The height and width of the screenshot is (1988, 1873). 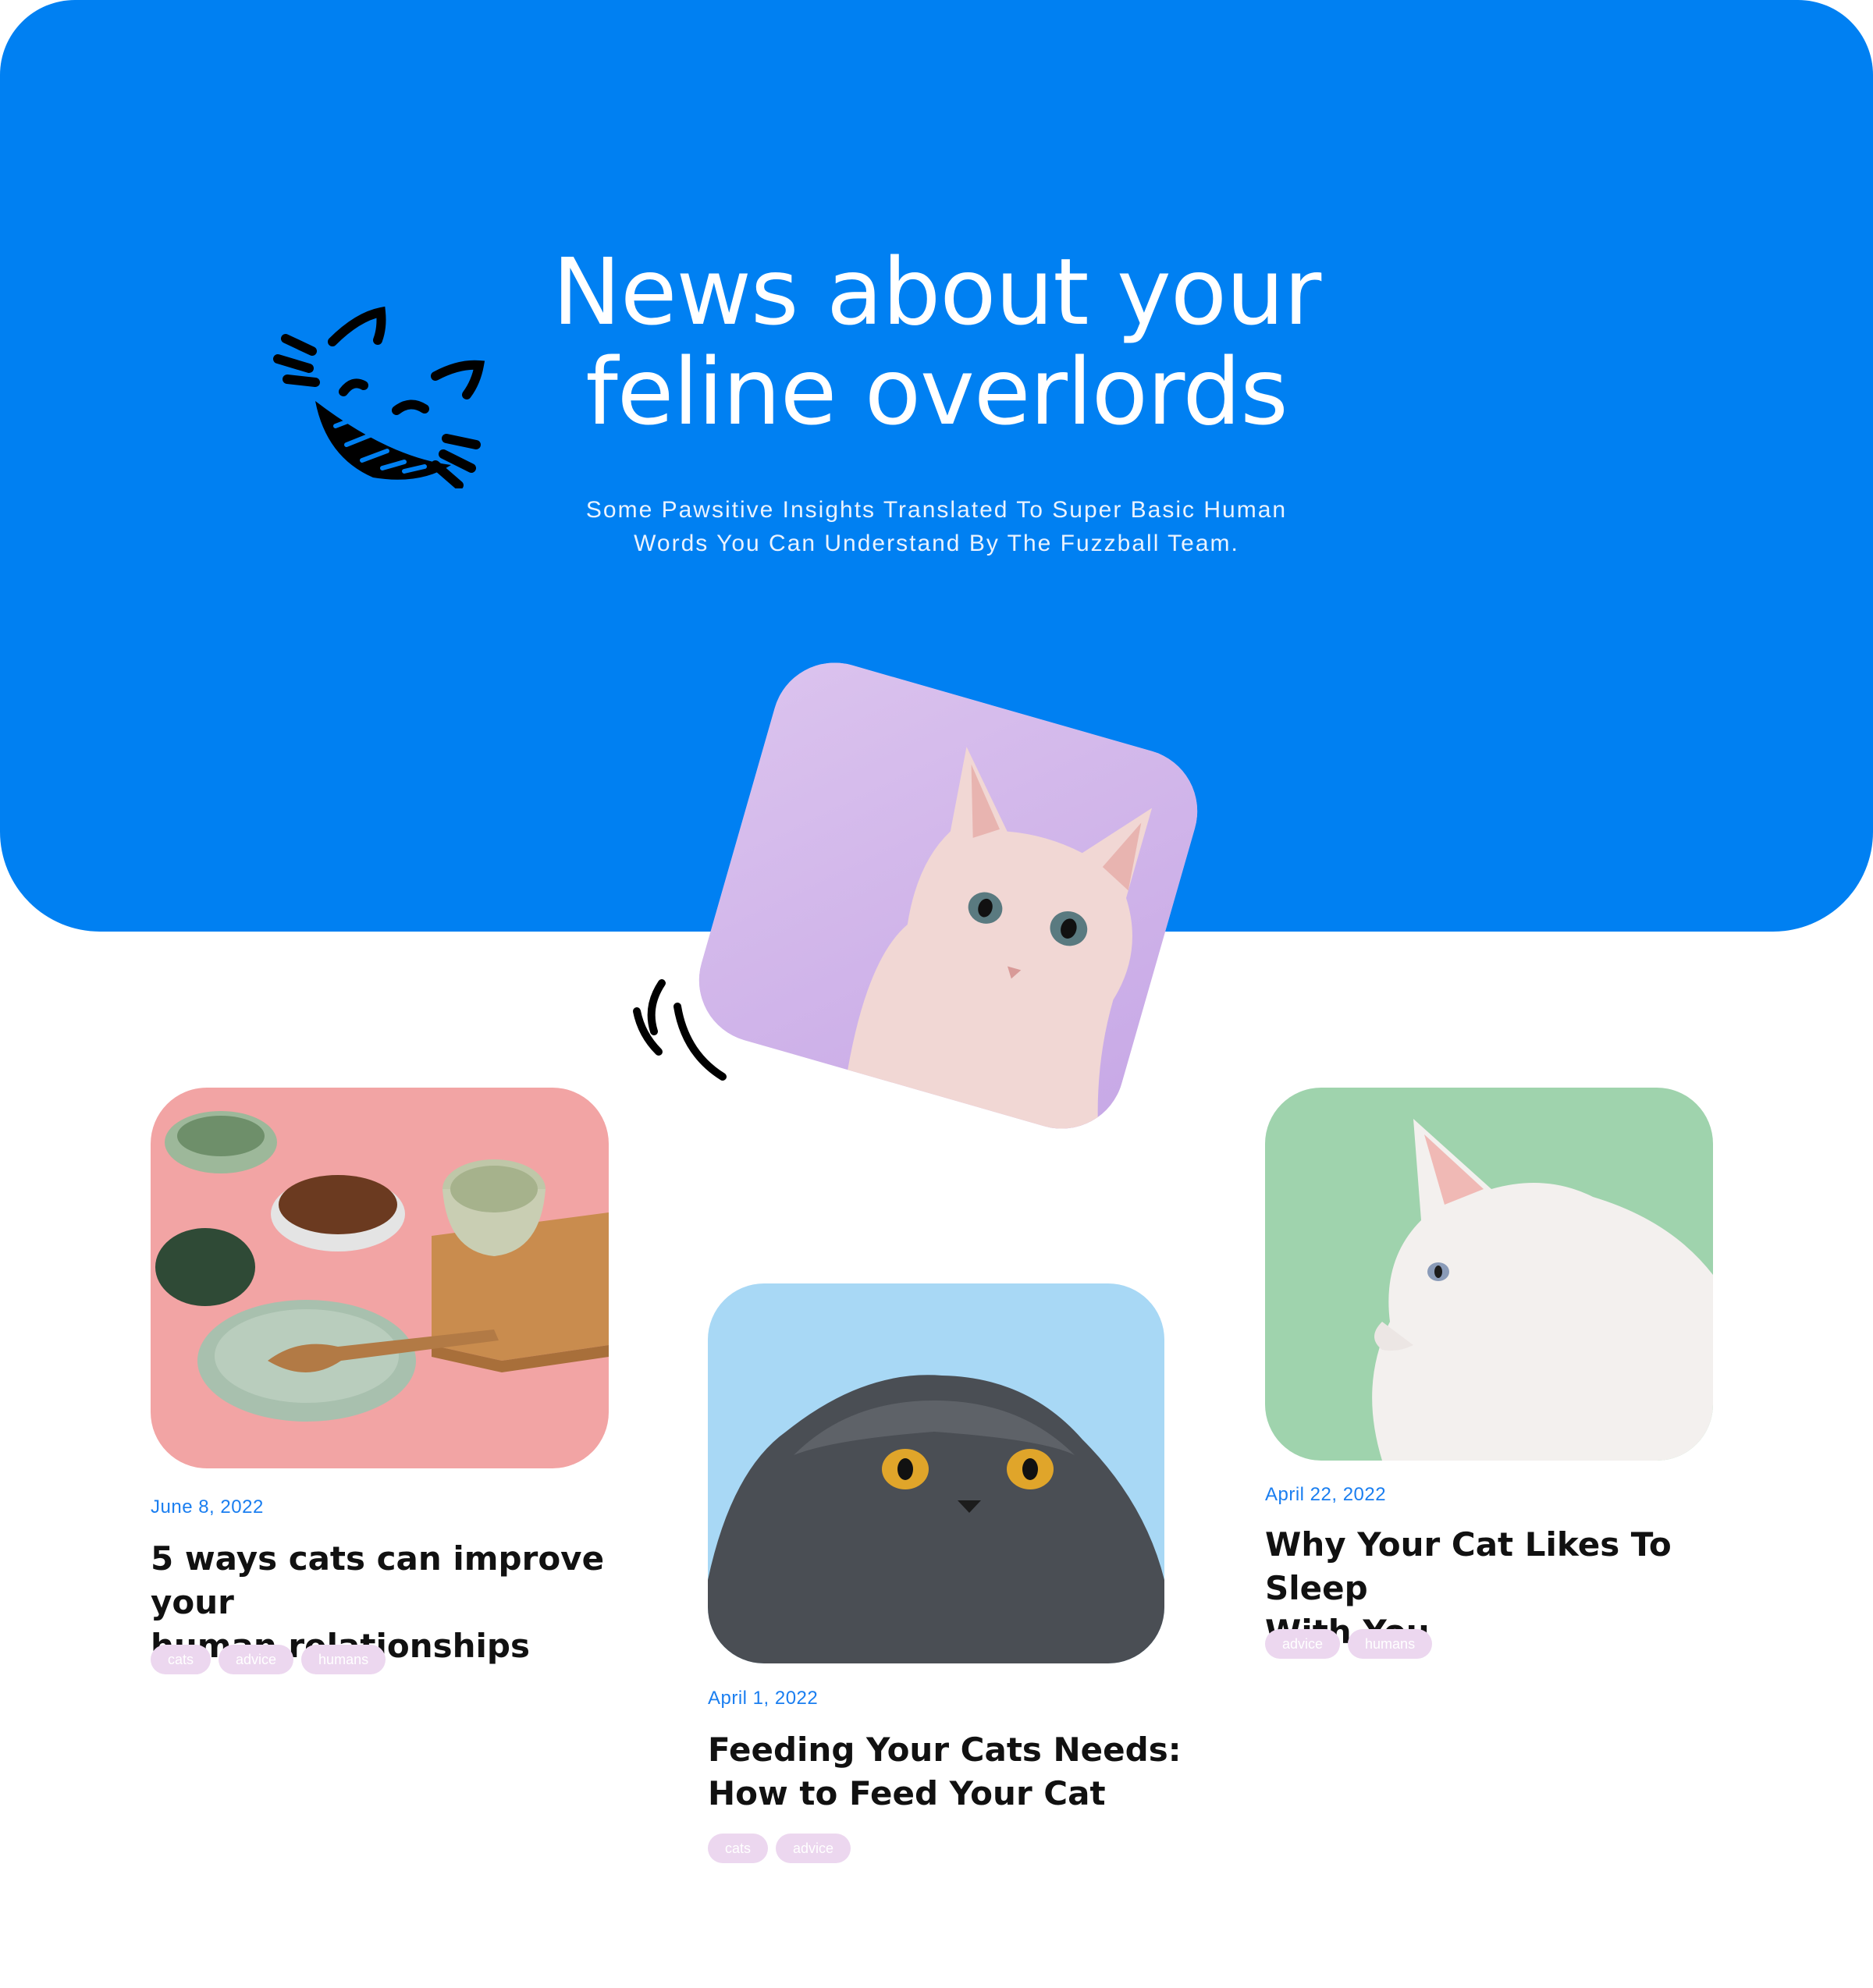 What do you see at coordinates (381, 394) in the screenshot?
I see `grinning-cat-mascot-icon` at bounding box center [381, 394].